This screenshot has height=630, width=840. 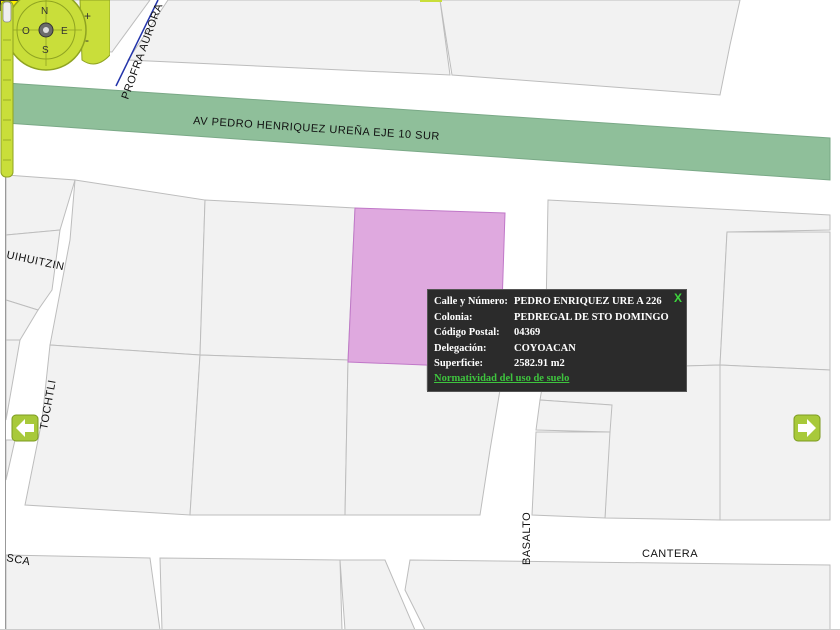 I want to click on info-row-delegacion: Delegación: COYOACAN, so click(x=552, y=349).